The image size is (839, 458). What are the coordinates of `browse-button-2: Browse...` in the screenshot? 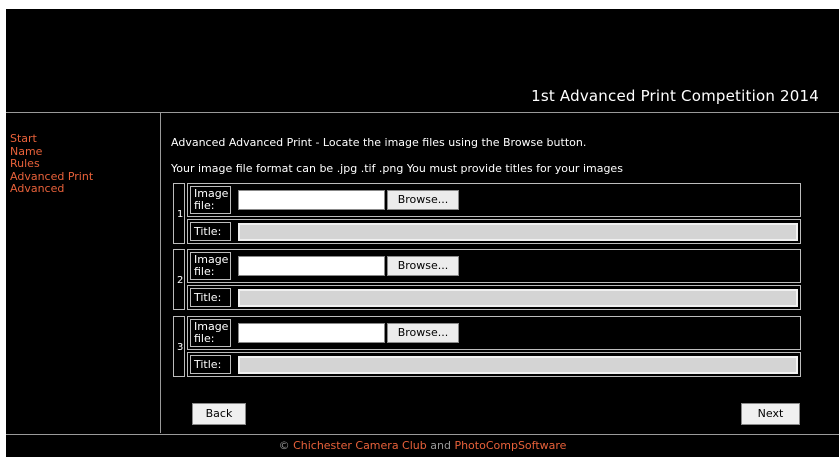 It's located at (423, 266).